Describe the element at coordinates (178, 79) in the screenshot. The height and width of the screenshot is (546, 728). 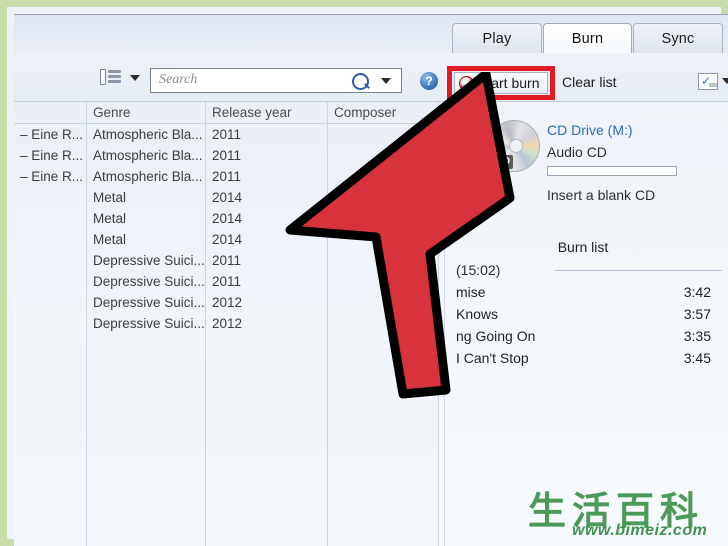
I see `search-placeholder: Search` at that location.